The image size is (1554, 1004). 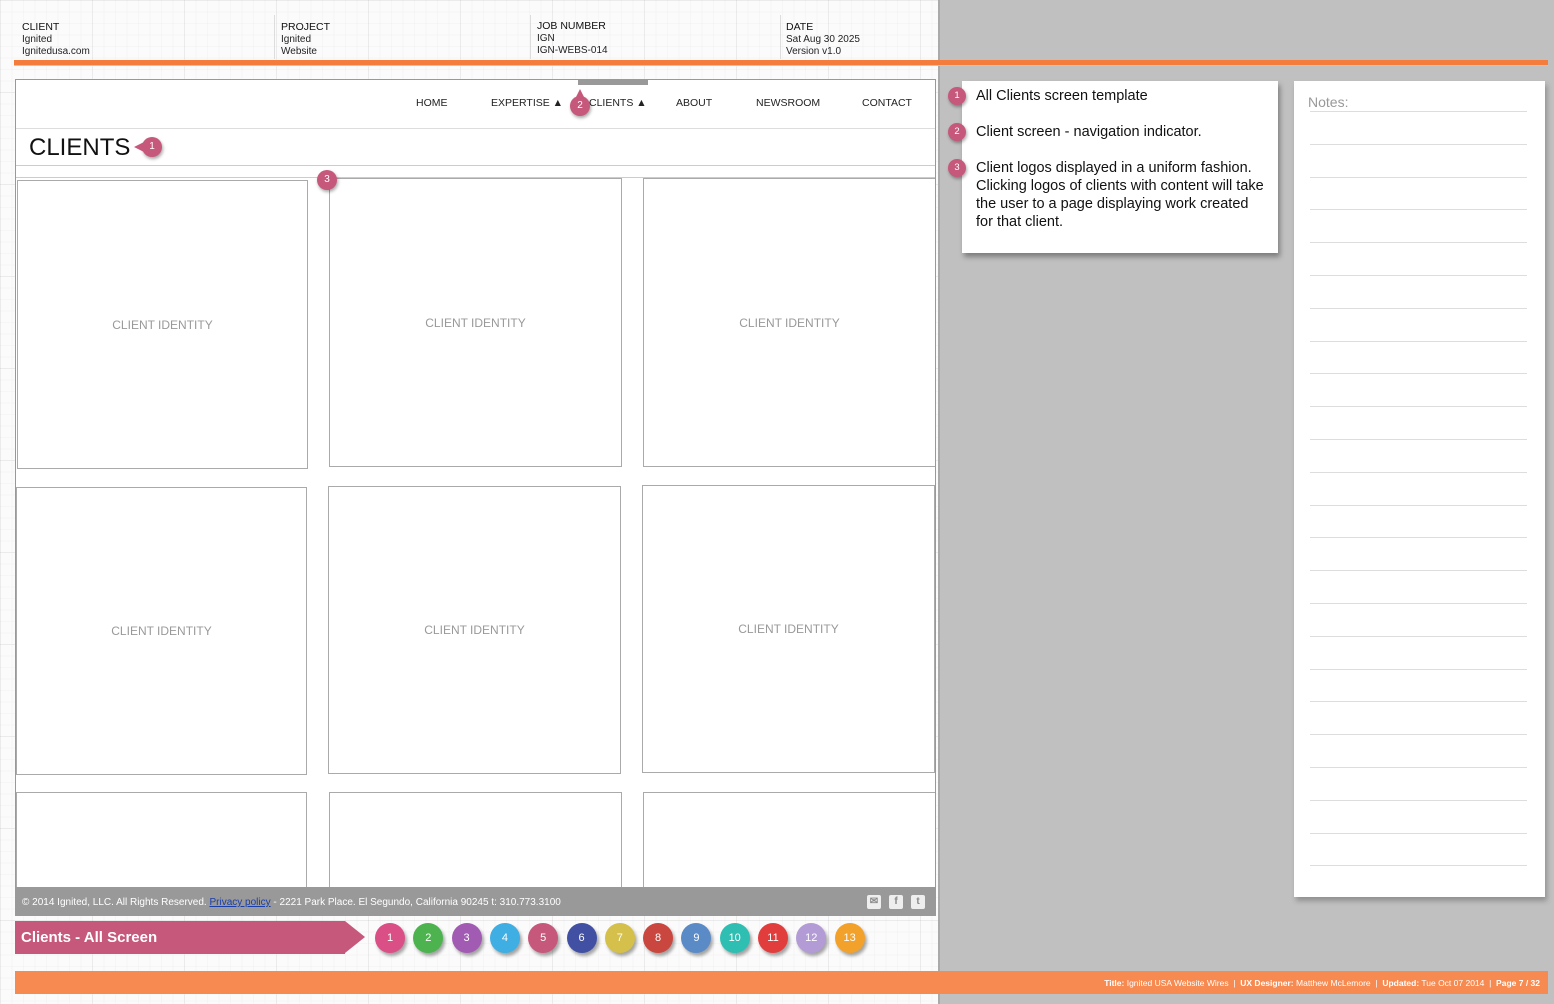 I want to click on annotation-badge-1: 1, so click(x=957, y=96).